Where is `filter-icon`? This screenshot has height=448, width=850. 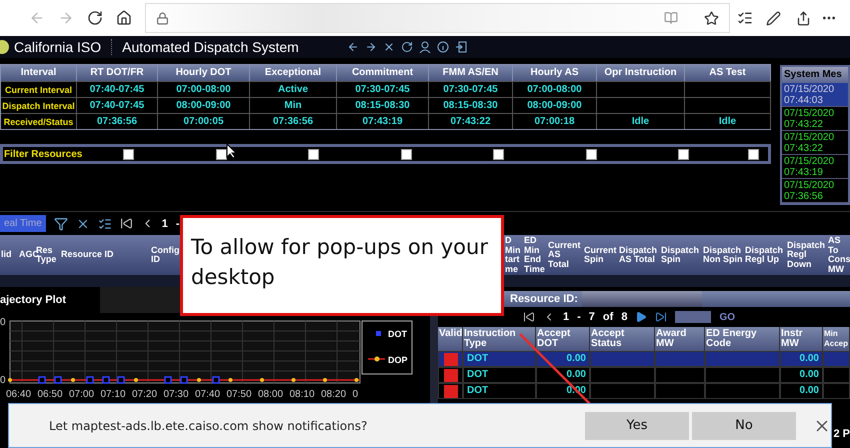 filter-icon is located at coordinates (61, 223).